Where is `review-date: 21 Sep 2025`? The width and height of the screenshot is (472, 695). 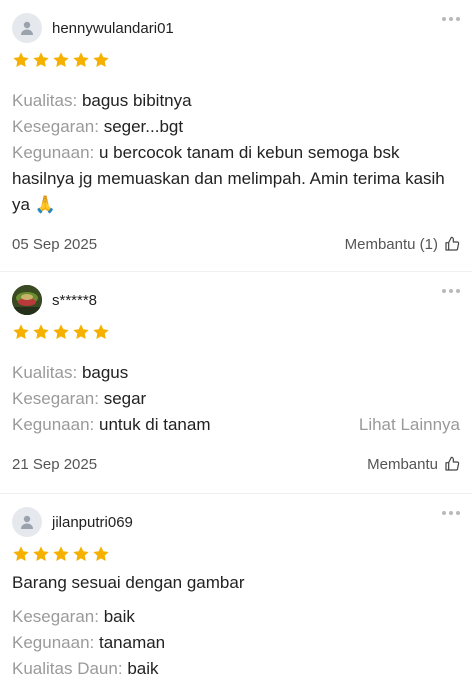 review-date: 21 Sep 2025 is located at coordinates (55, 464).